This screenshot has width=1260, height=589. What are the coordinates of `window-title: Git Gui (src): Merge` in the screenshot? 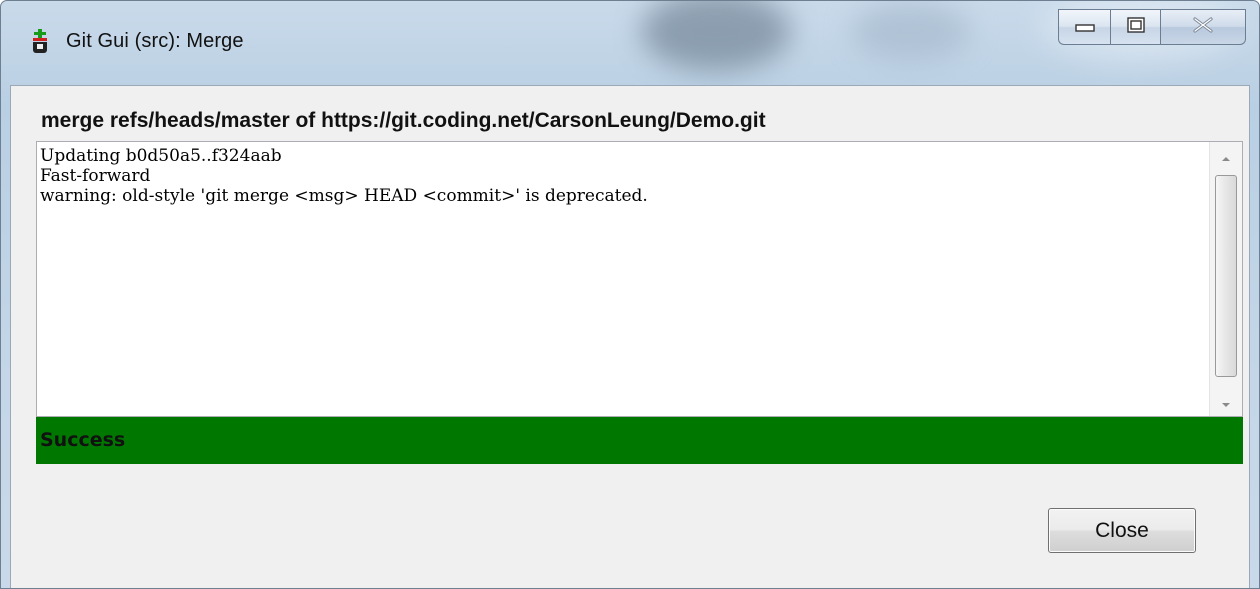 It's located at (155, 41).